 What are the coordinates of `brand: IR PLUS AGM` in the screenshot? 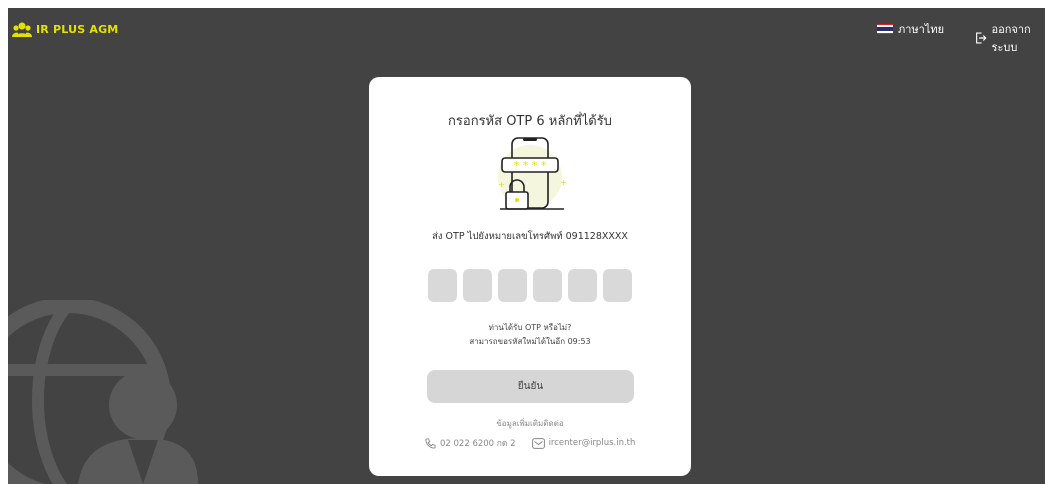 It's located at (65, 29).